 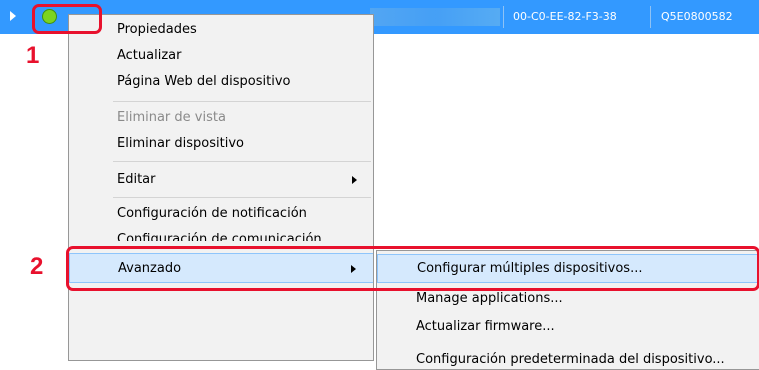 I want to click on menu-item-edit: Editar, so click(x=221, y=180).